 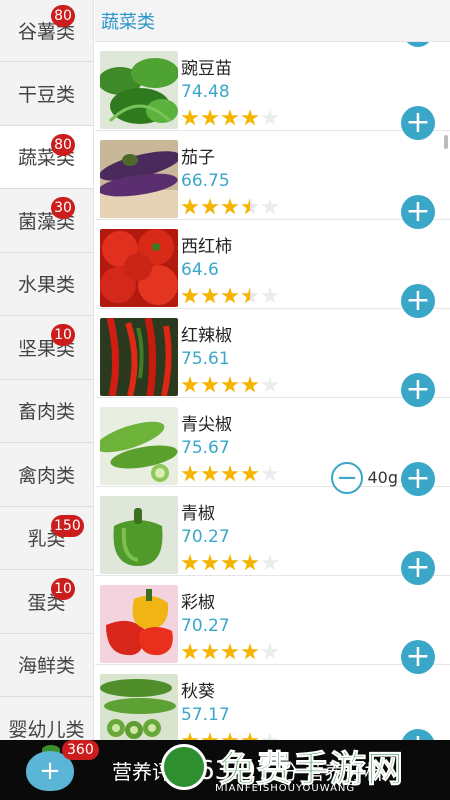 What do you see at coordinates (272, 447) in the screenshot?
I see `food-item: 青尖椒 75.67 − 40g +` at bounding box center [272, 447].